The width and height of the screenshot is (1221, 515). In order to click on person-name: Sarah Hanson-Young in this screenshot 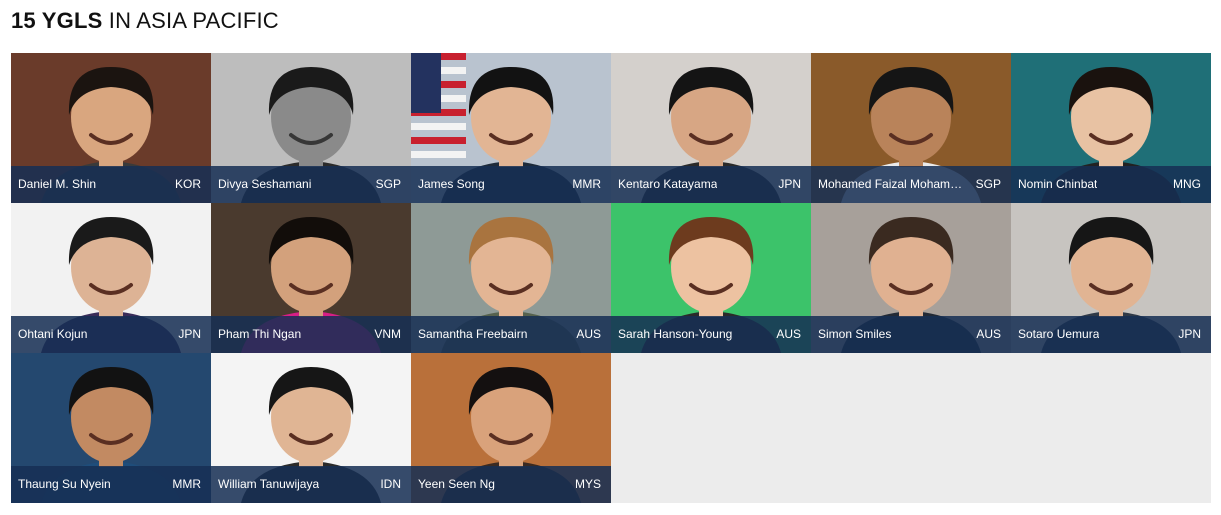, I will do `click(675, 334)`.